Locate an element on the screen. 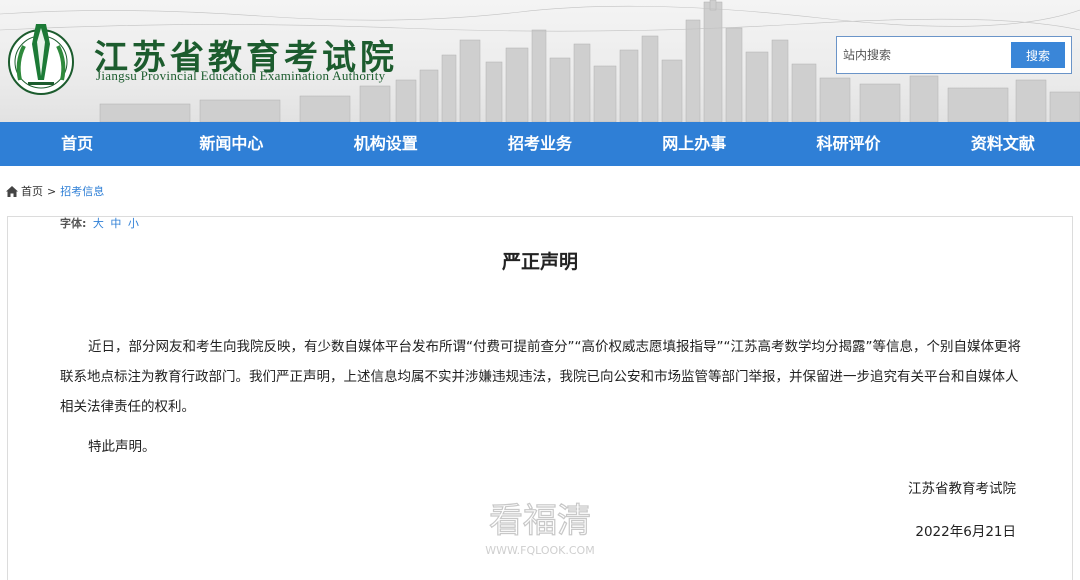 The height and width of the screenshot is (580, 1080). main-nav: 首页 新闻中心 机构设置 招考业务 网上办事 科研评价 资料文献 is located at coordinates (540, 144).